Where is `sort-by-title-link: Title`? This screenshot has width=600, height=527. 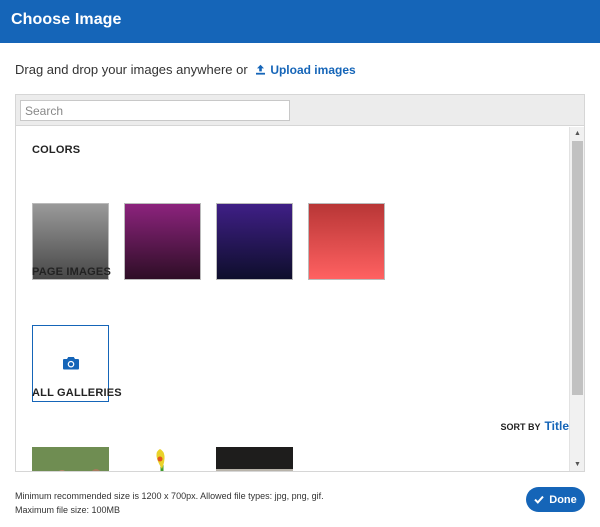
sort-by-title-link: Title is located at coordinates (557, 426).